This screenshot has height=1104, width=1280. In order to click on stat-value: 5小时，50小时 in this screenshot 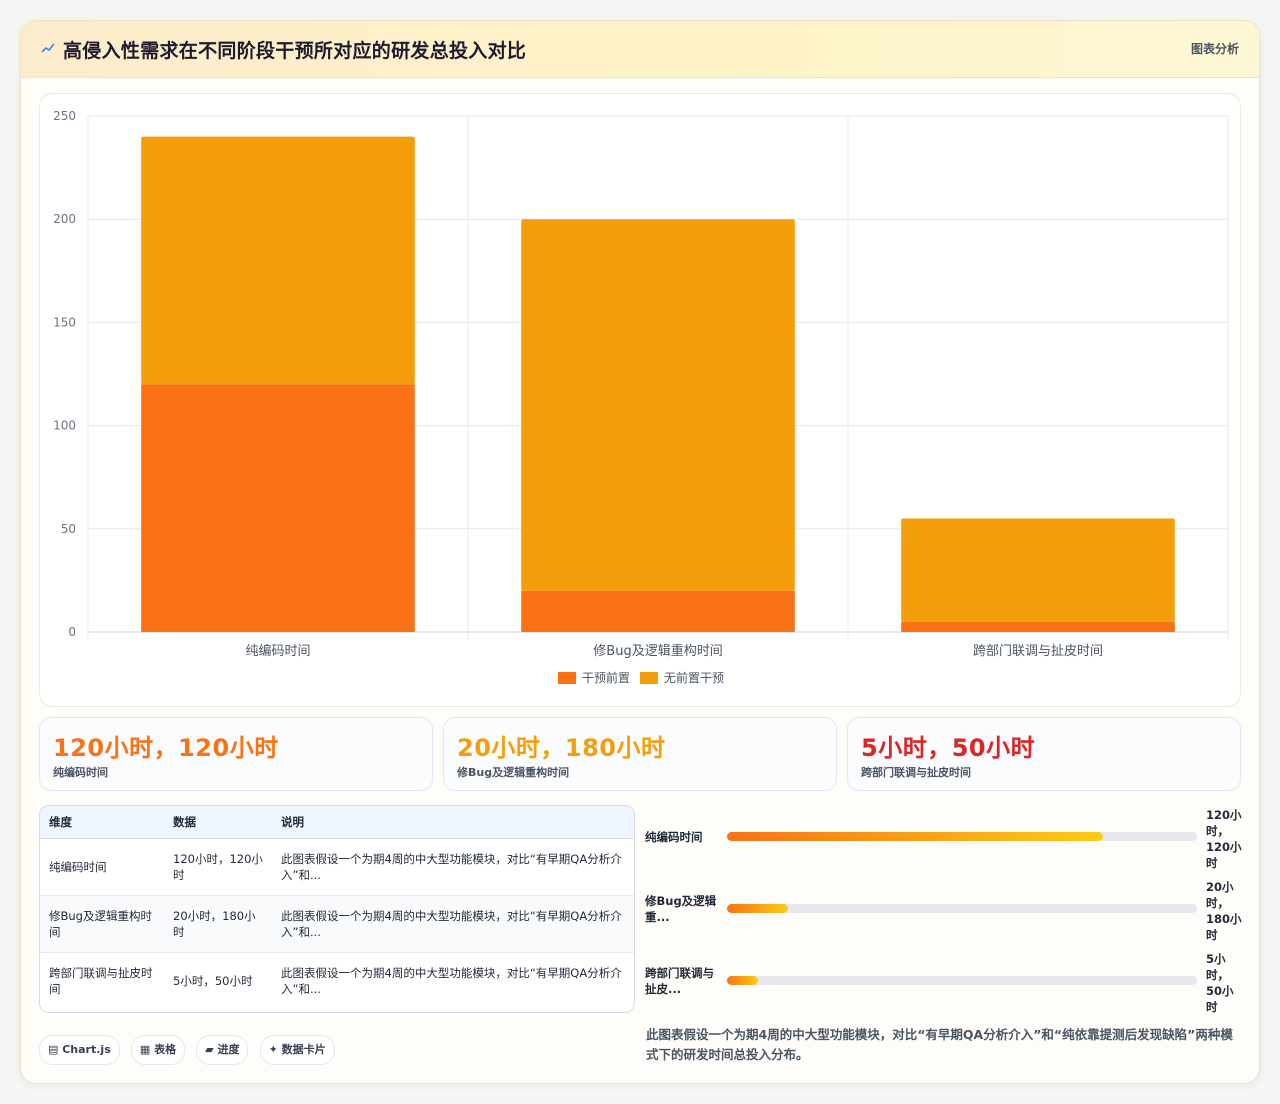, I will do `click(948, 748)`.